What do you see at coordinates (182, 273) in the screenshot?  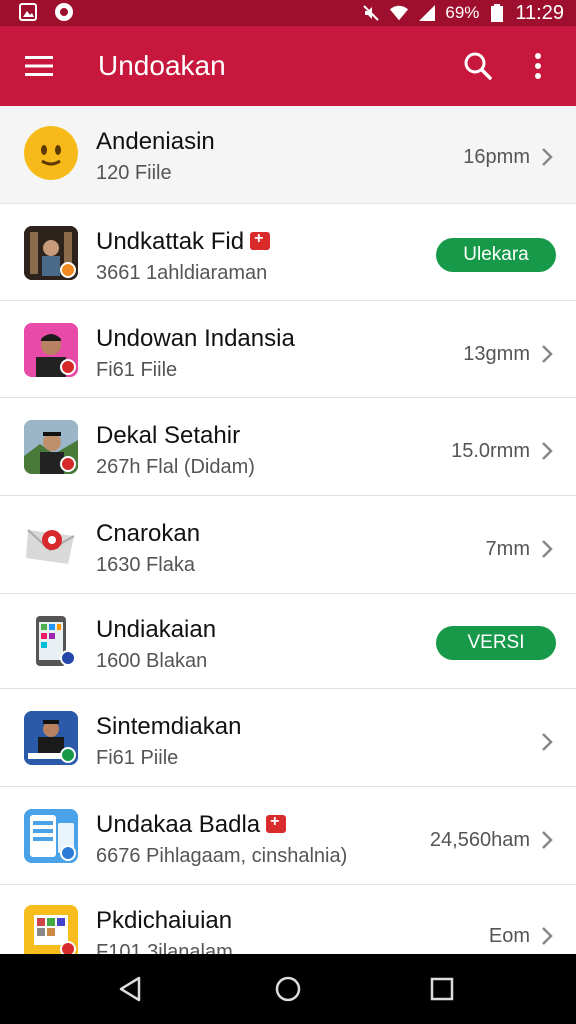 I see `item-subtitle: 3661 1ahldiaraman` at bounding box center [182, 273].